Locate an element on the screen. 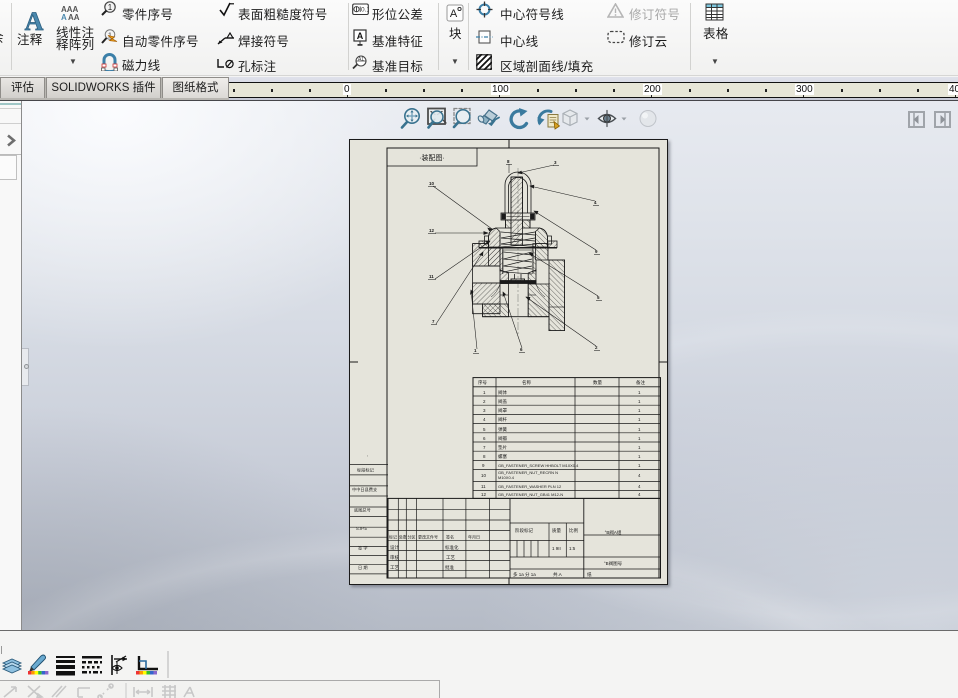 Image resolution: width=958 pixels, height=698 pixels. svg-text: 处数 is located at coordinates (403, 537).